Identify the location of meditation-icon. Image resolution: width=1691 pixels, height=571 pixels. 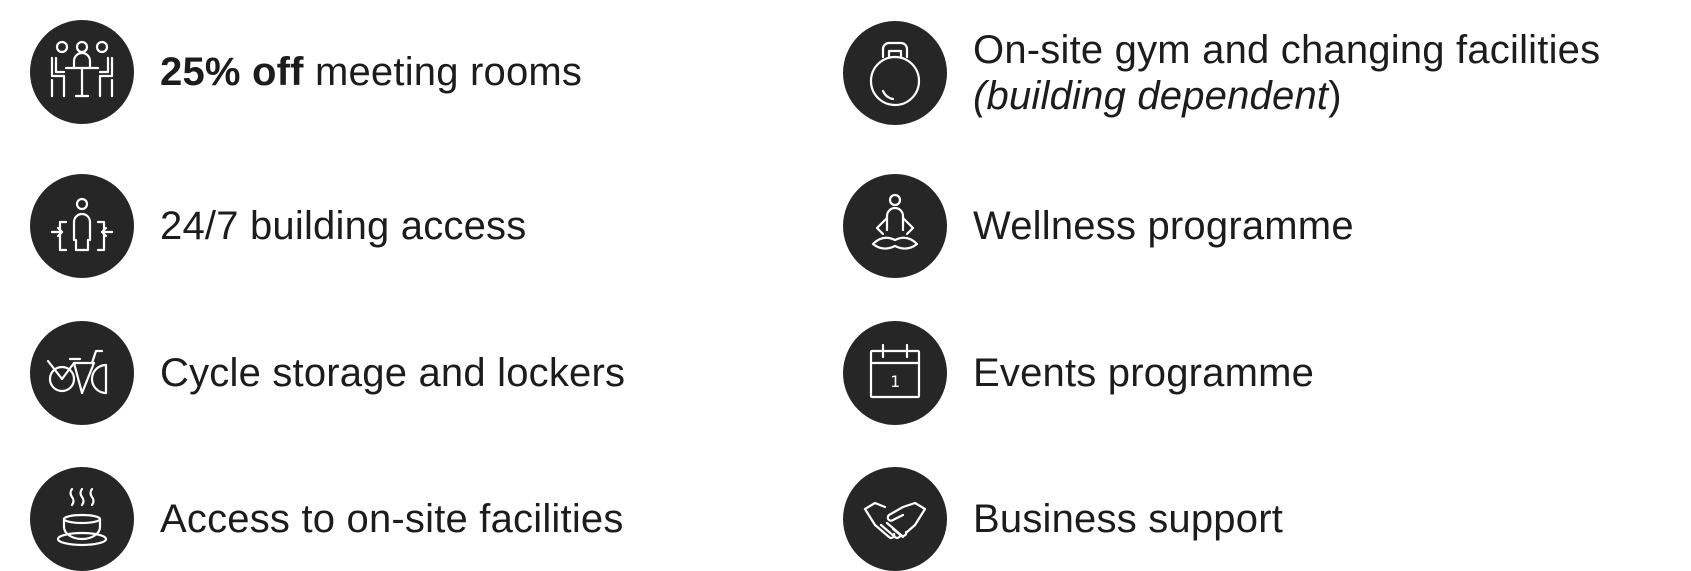
(895, 226).